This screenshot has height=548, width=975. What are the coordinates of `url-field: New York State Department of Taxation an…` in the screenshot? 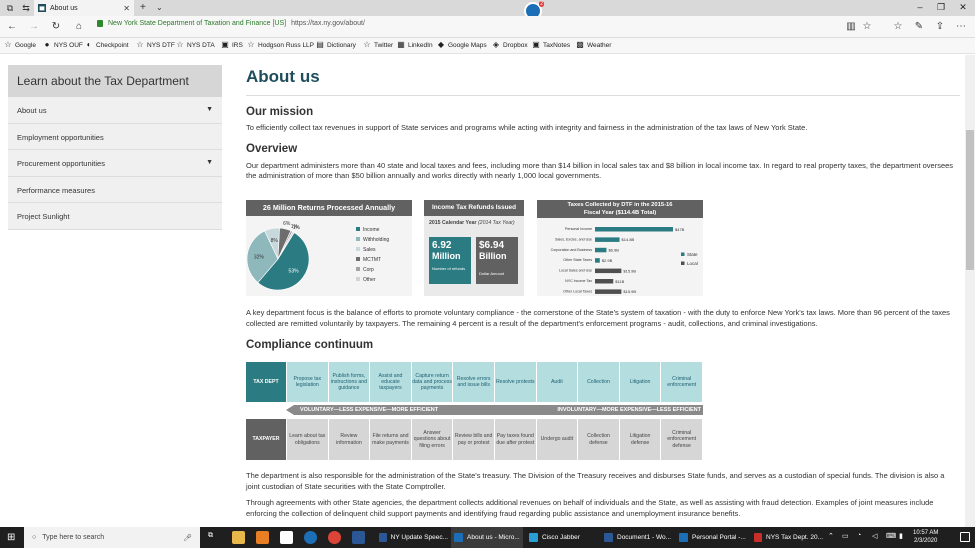 It's located at (231, 23).